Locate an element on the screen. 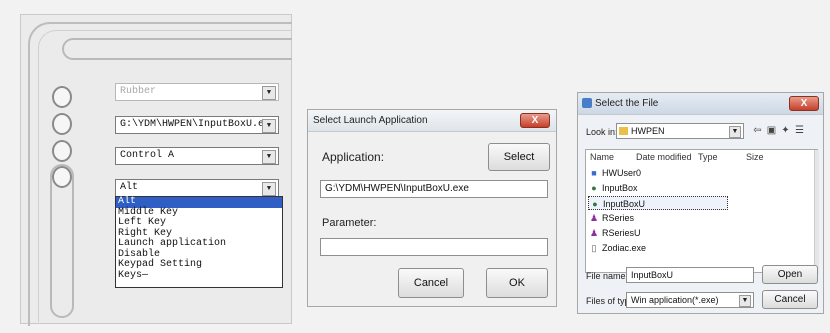 The image size is (830, 333). dropdown-option: Keypad Setting is located at coordinates (199, 265).